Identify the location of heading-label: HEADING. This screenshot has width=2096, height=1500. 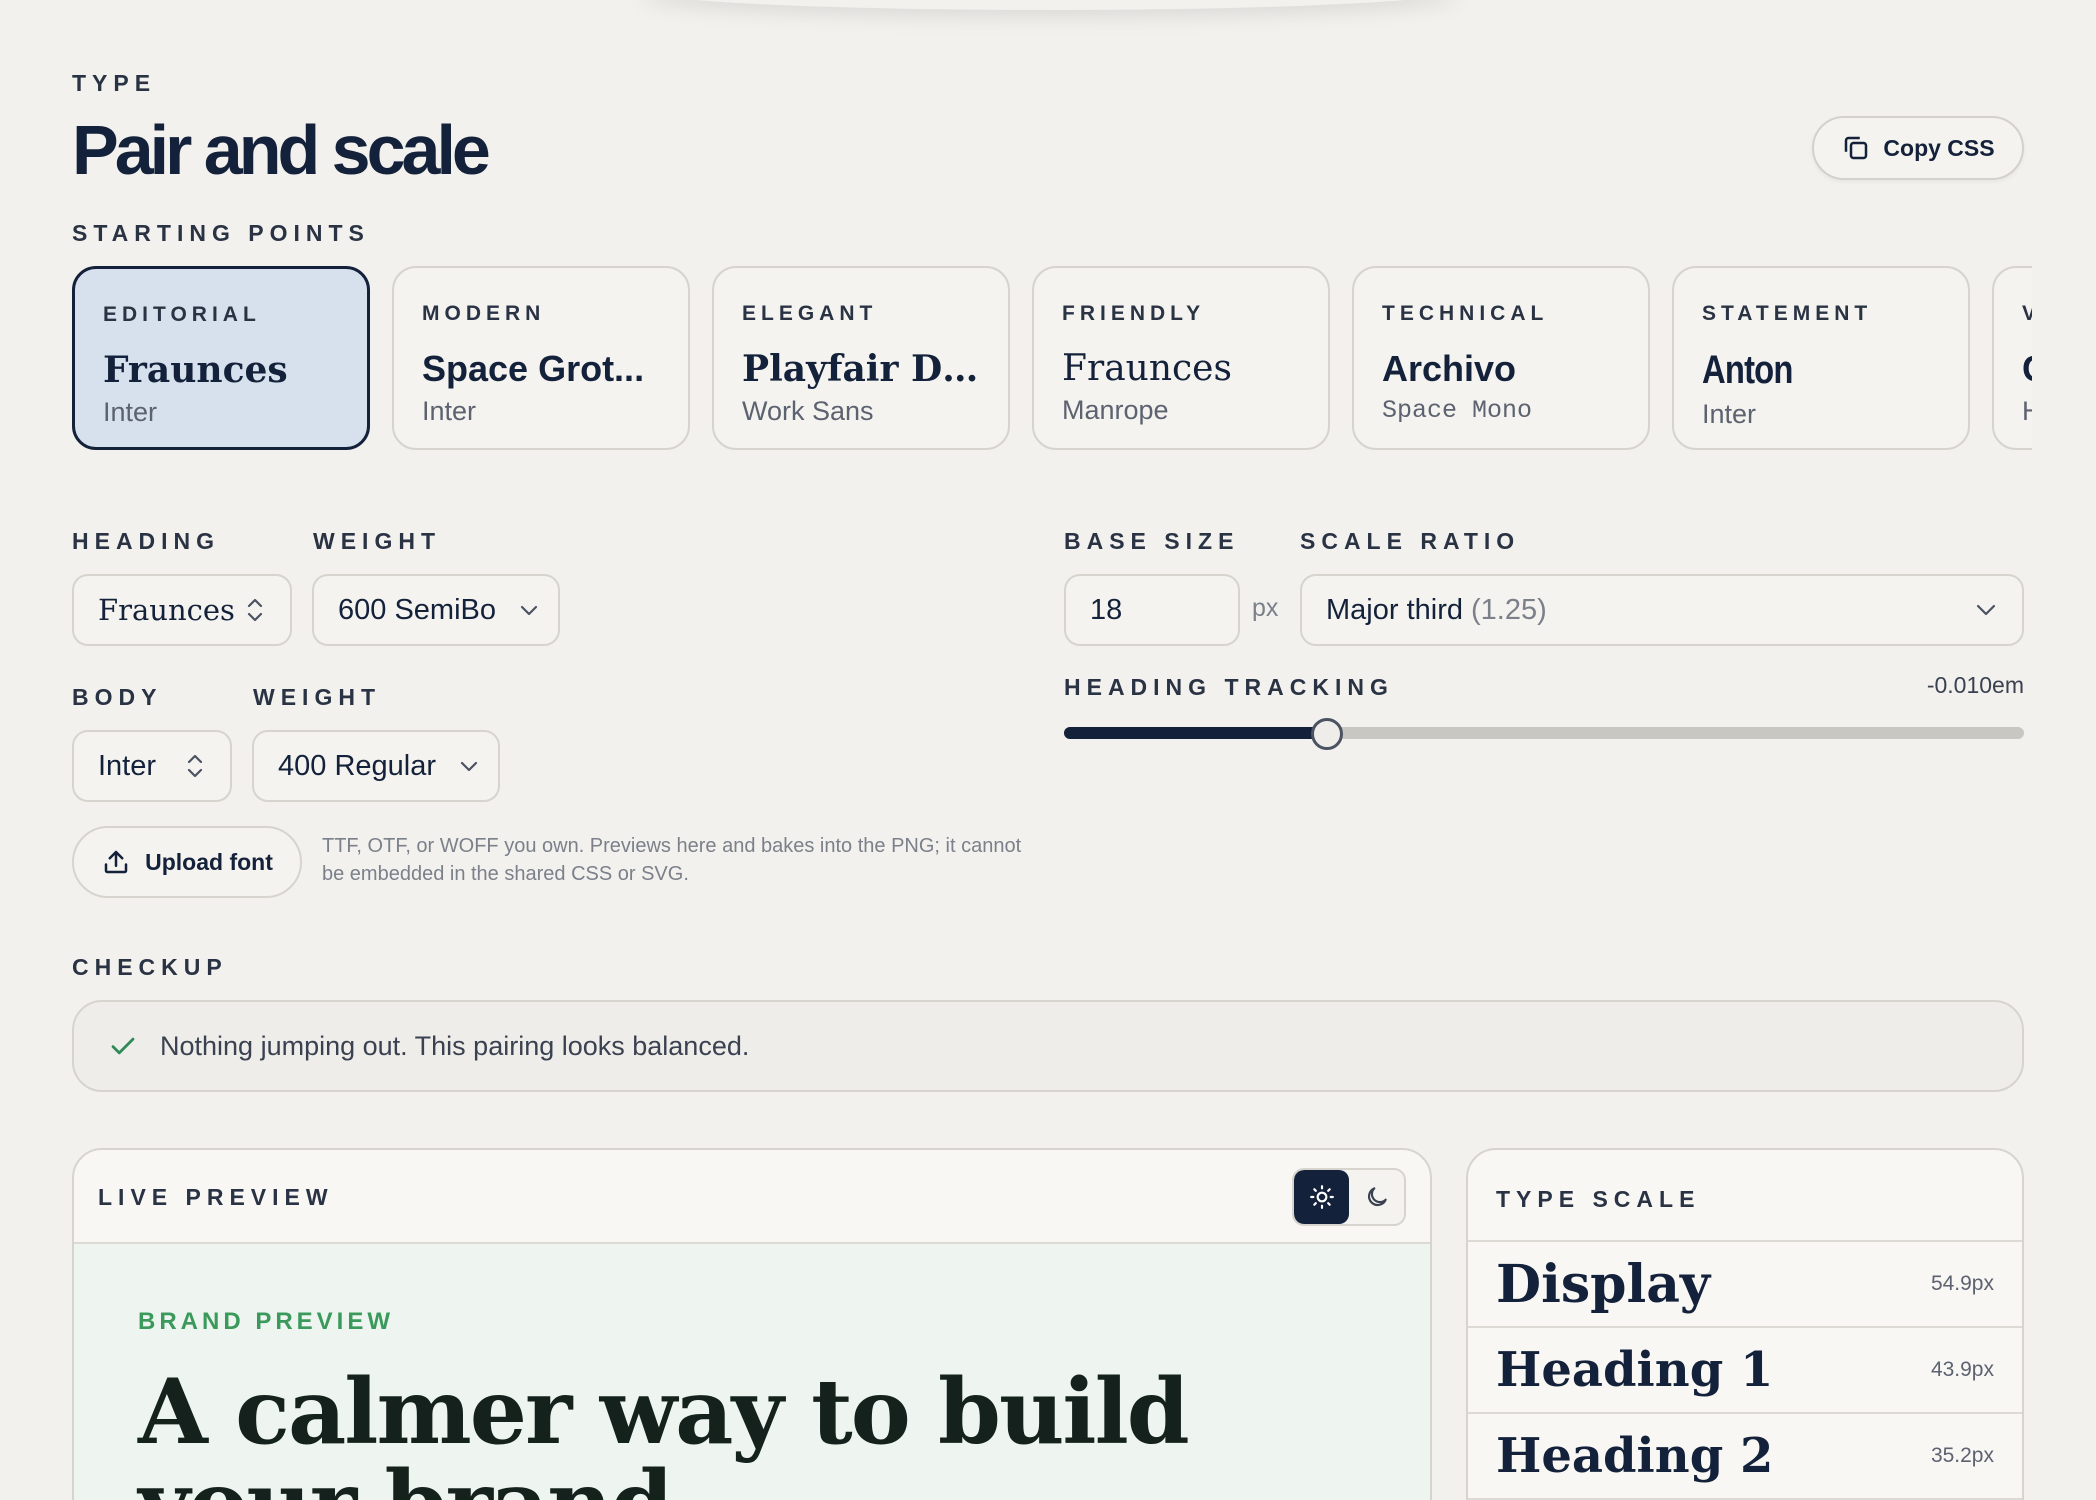
(146, 541).